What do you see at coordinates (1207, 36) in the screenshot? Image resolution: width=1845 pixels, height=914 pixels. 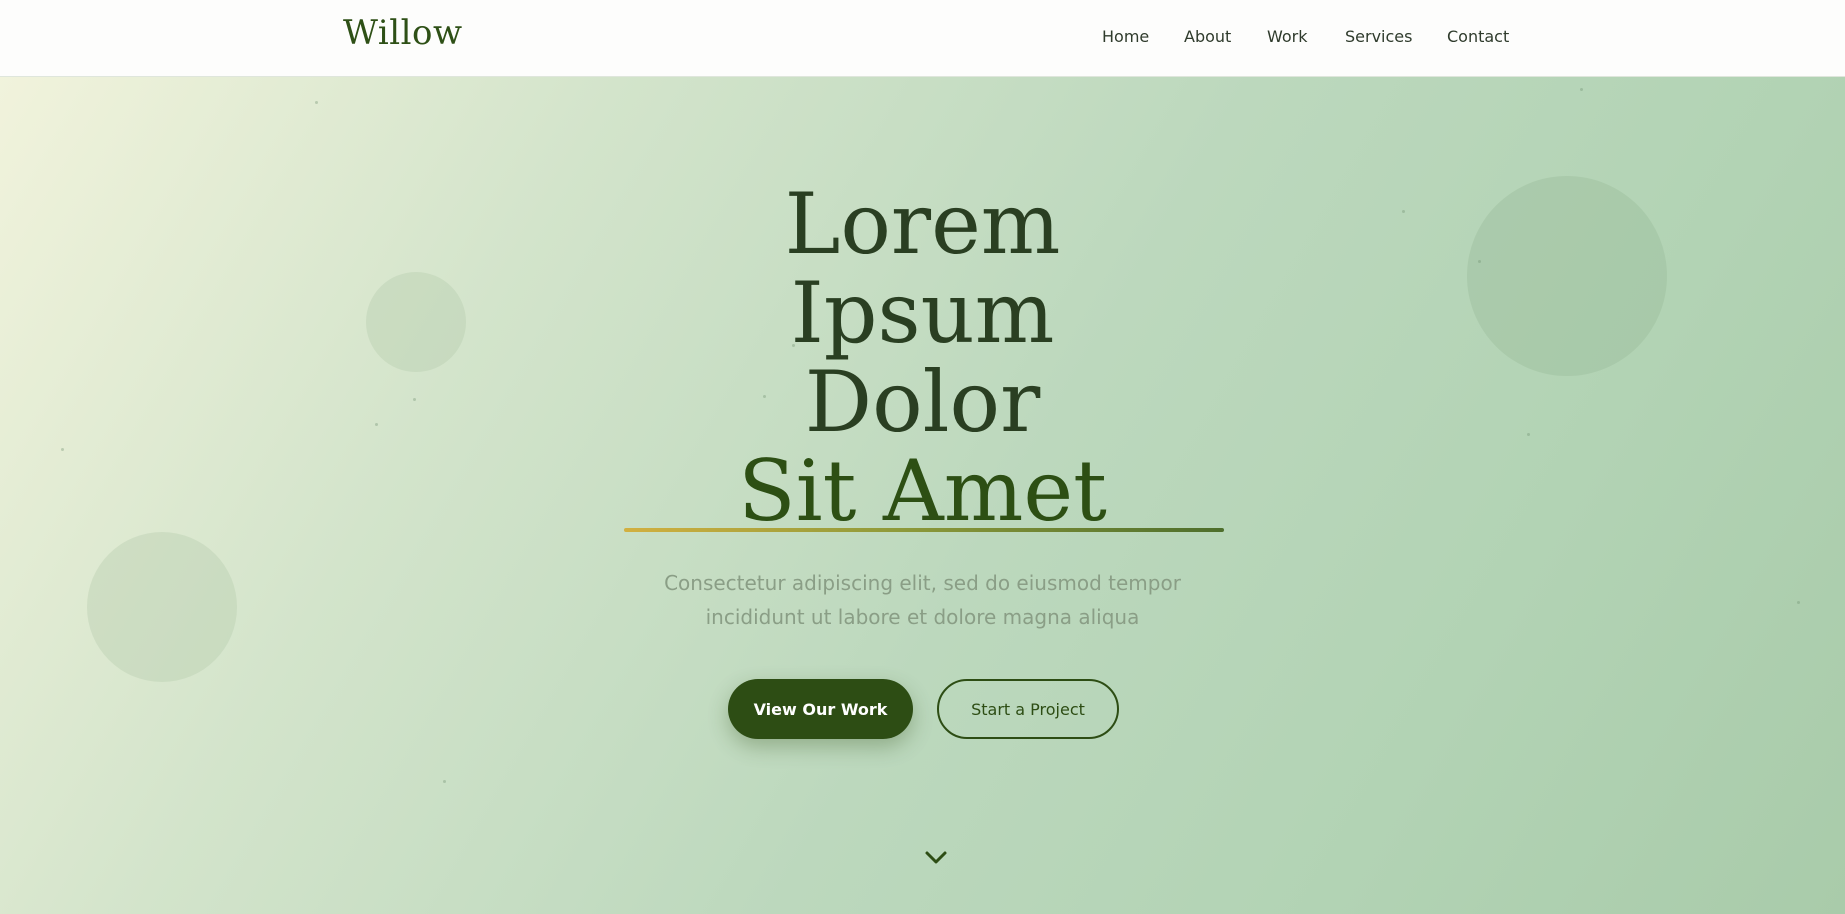 I see `nav-item-about: About` at bounding box center [1207, 36].